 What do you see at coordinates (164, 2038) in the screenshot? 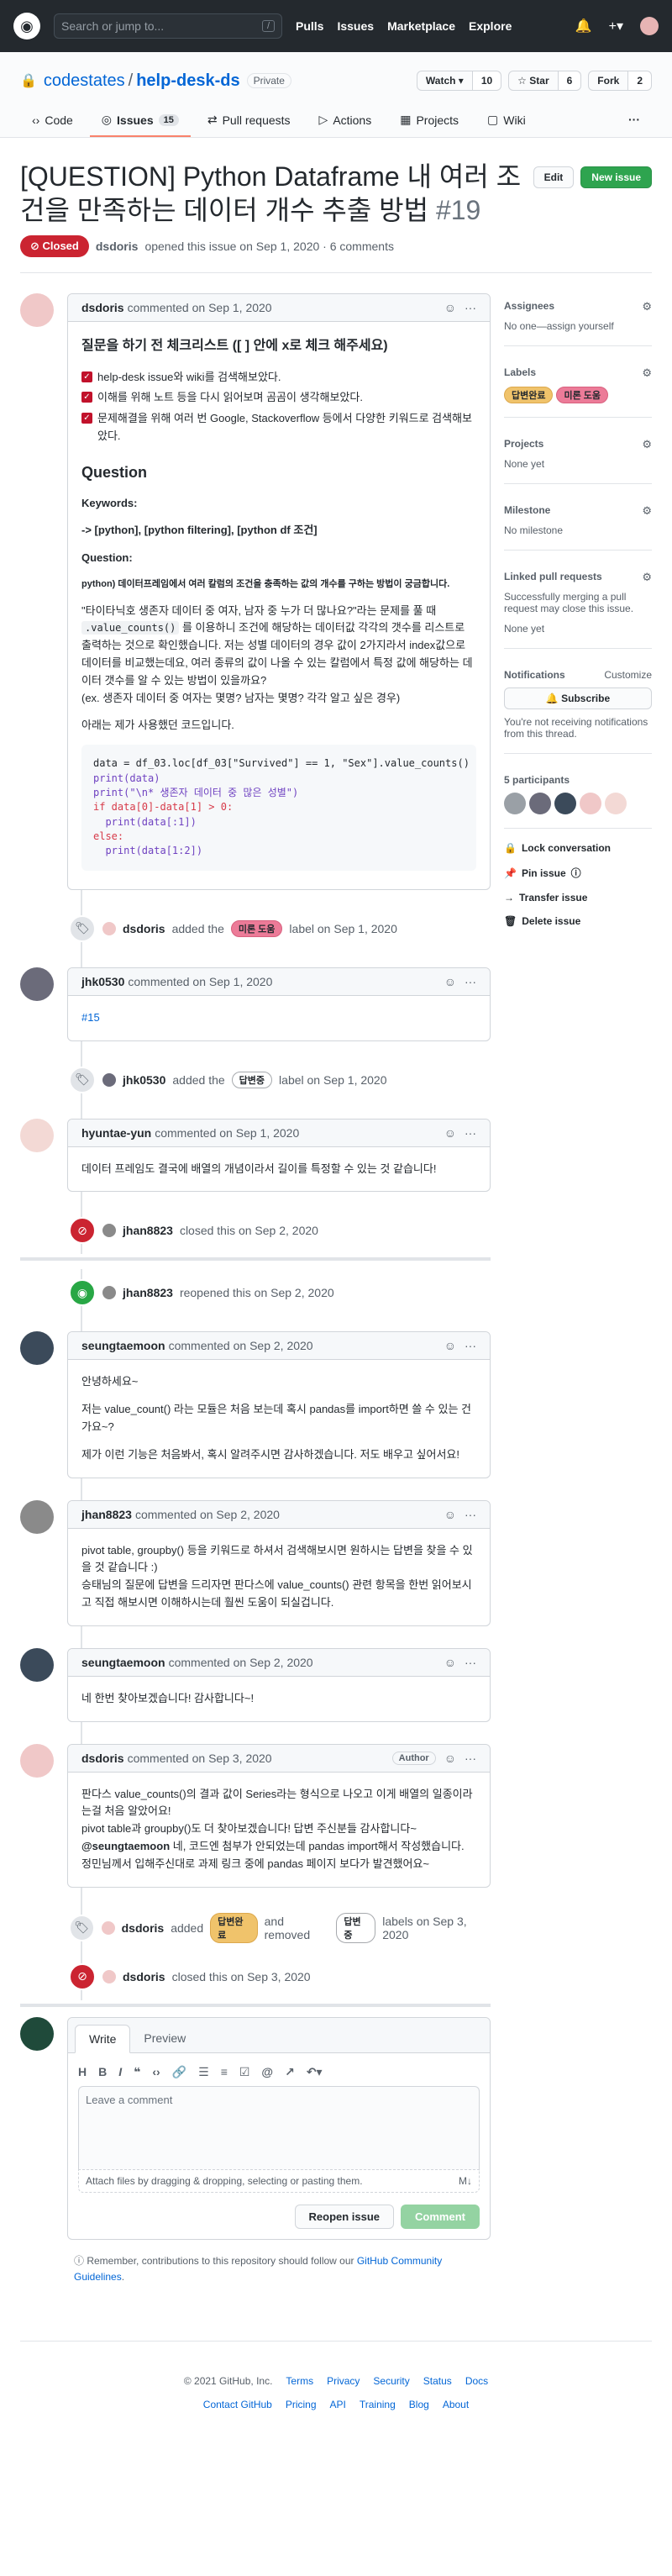
I see `tab-preview: Preview` at bounding box center [164, 2038].